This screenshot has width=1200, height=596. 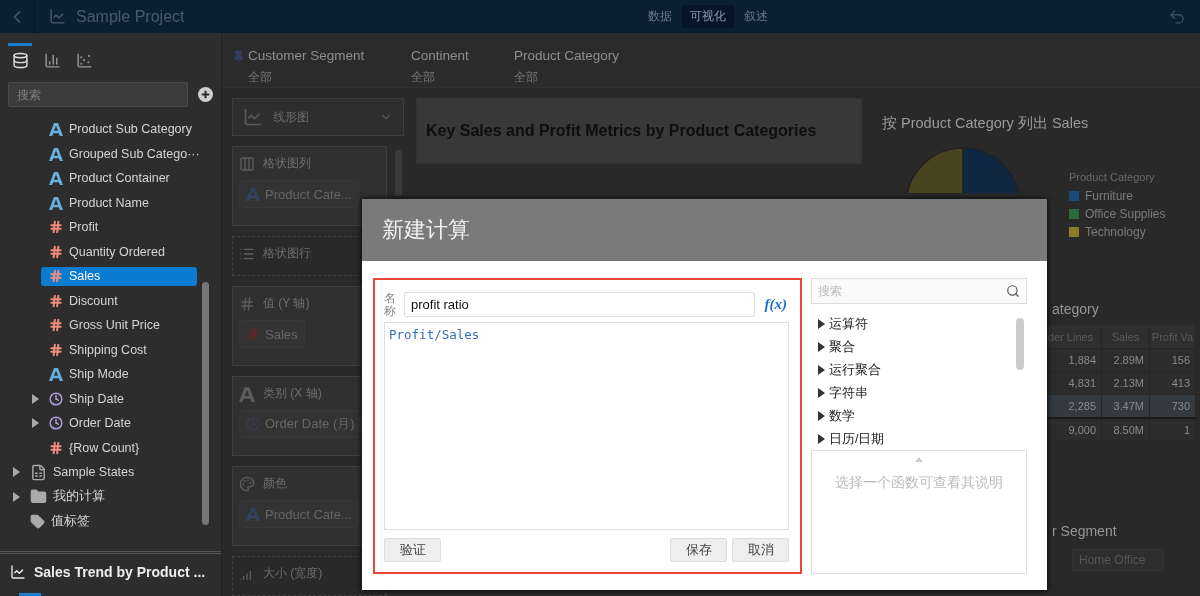 What do you see at coordinates (986, 123) in the screenshot?
I see `chart-title: 按 Product Category 列出 Sales` at bounding box center [986, 123].